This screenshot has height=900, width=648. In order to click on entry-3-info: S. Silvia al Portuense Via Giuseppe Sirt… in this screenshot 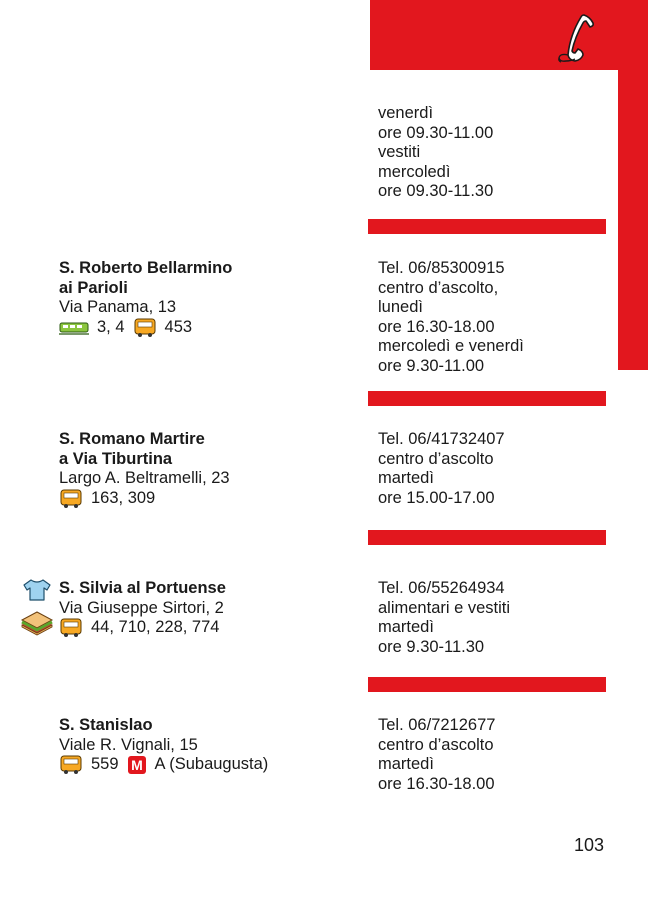, I will do `click(209, 608)`.